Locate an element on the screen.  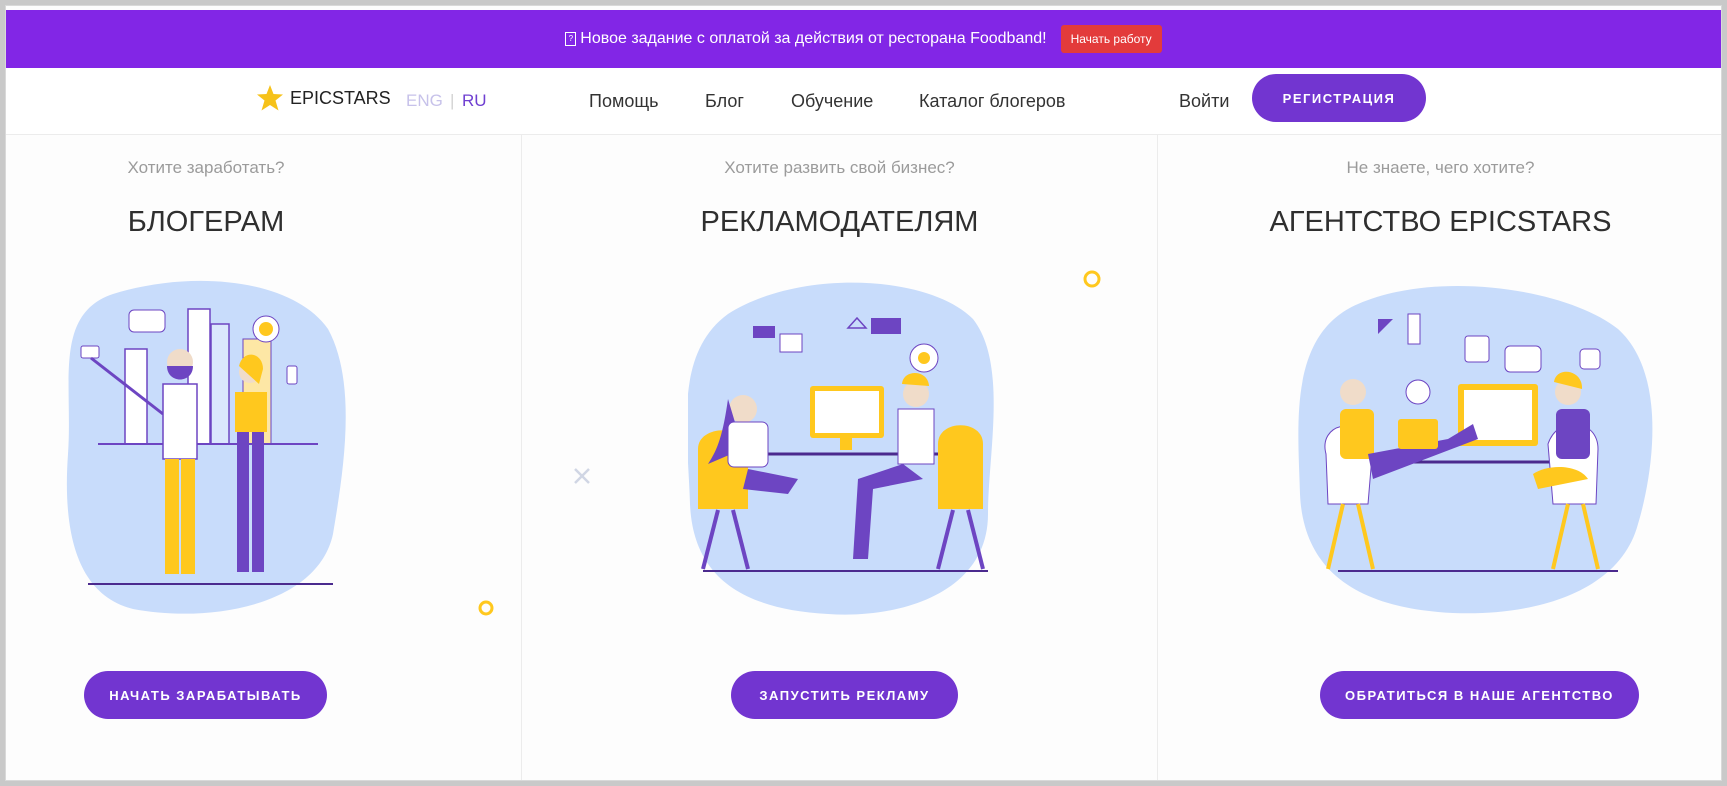
bloggers-title: БЛОГЕРАМ is located at coordinates (206, 222).